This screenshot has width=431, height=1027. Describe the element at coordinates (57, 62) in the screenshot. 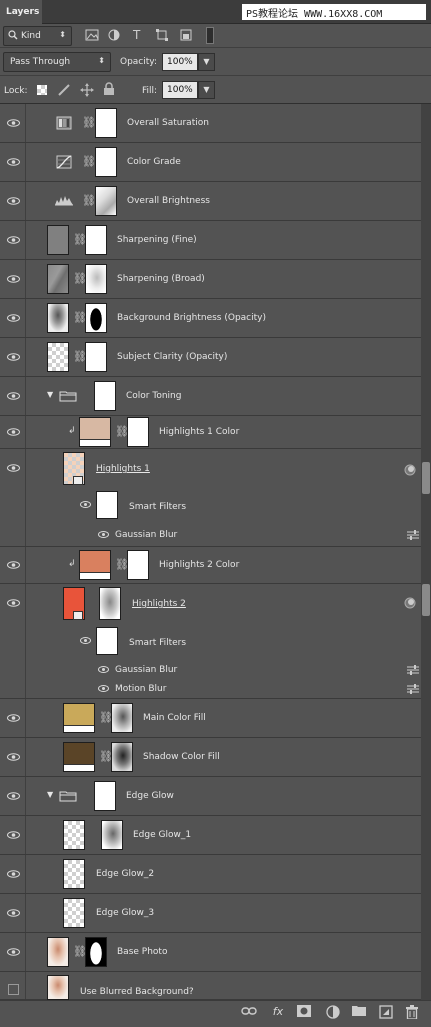

I see `blend-mode-select: Pass Through ⬍` at that location.